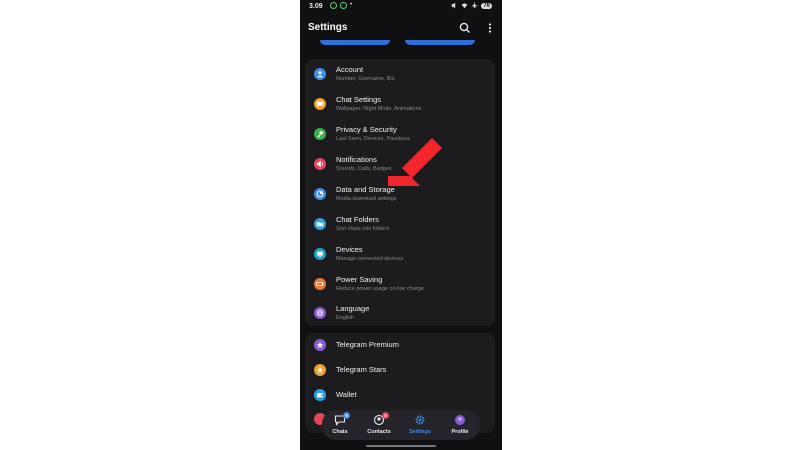  What do you see at coordinates (320, 395) in the screenshot?
I see `wallet-icon` at bounding box center [320, 395].